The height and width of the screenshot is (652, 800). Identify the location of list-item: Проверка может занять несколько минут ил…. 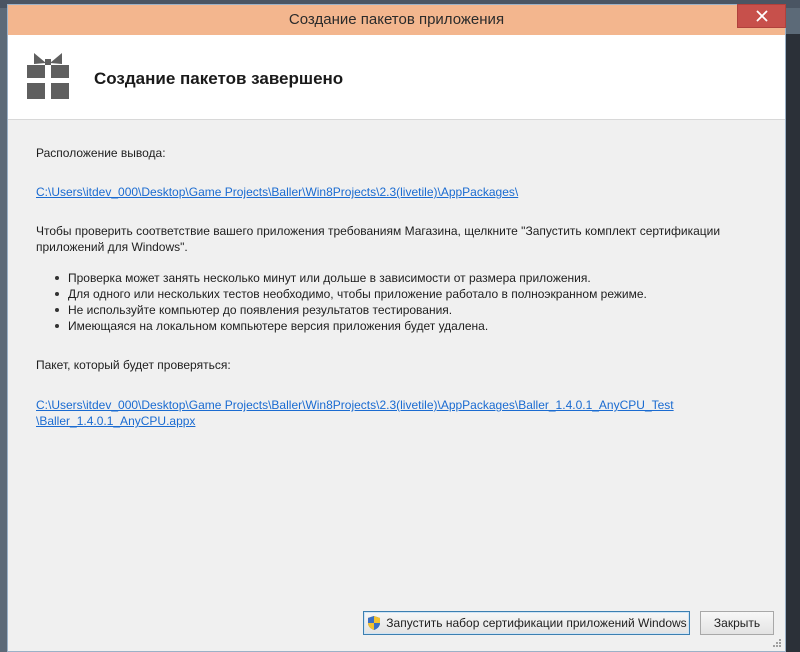
(341, 278).